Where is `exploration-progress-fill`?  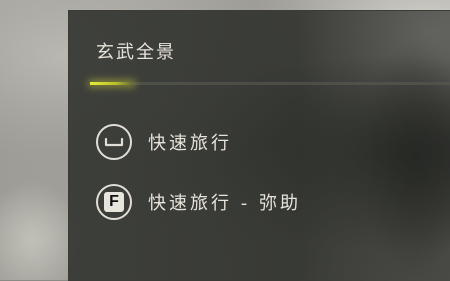
exploration-progress-fill is located at coordinates (112, 83).